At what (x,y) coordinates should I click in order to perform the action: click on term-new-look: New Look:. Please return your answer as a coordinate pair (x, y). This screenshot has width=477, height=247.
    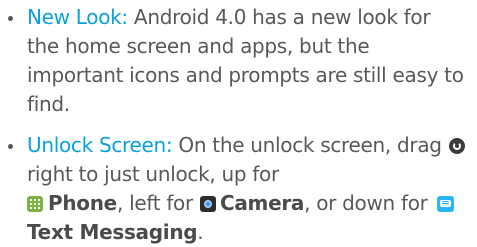
    Looking at the image, I should click on (77, 17).